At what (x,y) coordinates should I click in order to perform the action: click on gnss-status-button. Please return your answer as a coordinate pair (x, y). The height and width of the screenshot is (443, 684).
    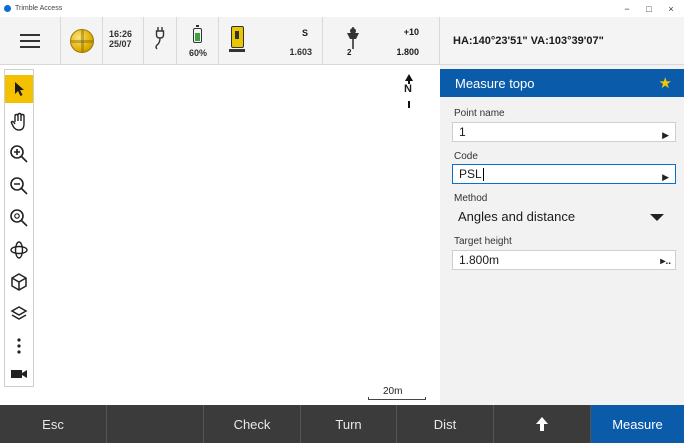
    Looking at the image, I should click on (82, 41).